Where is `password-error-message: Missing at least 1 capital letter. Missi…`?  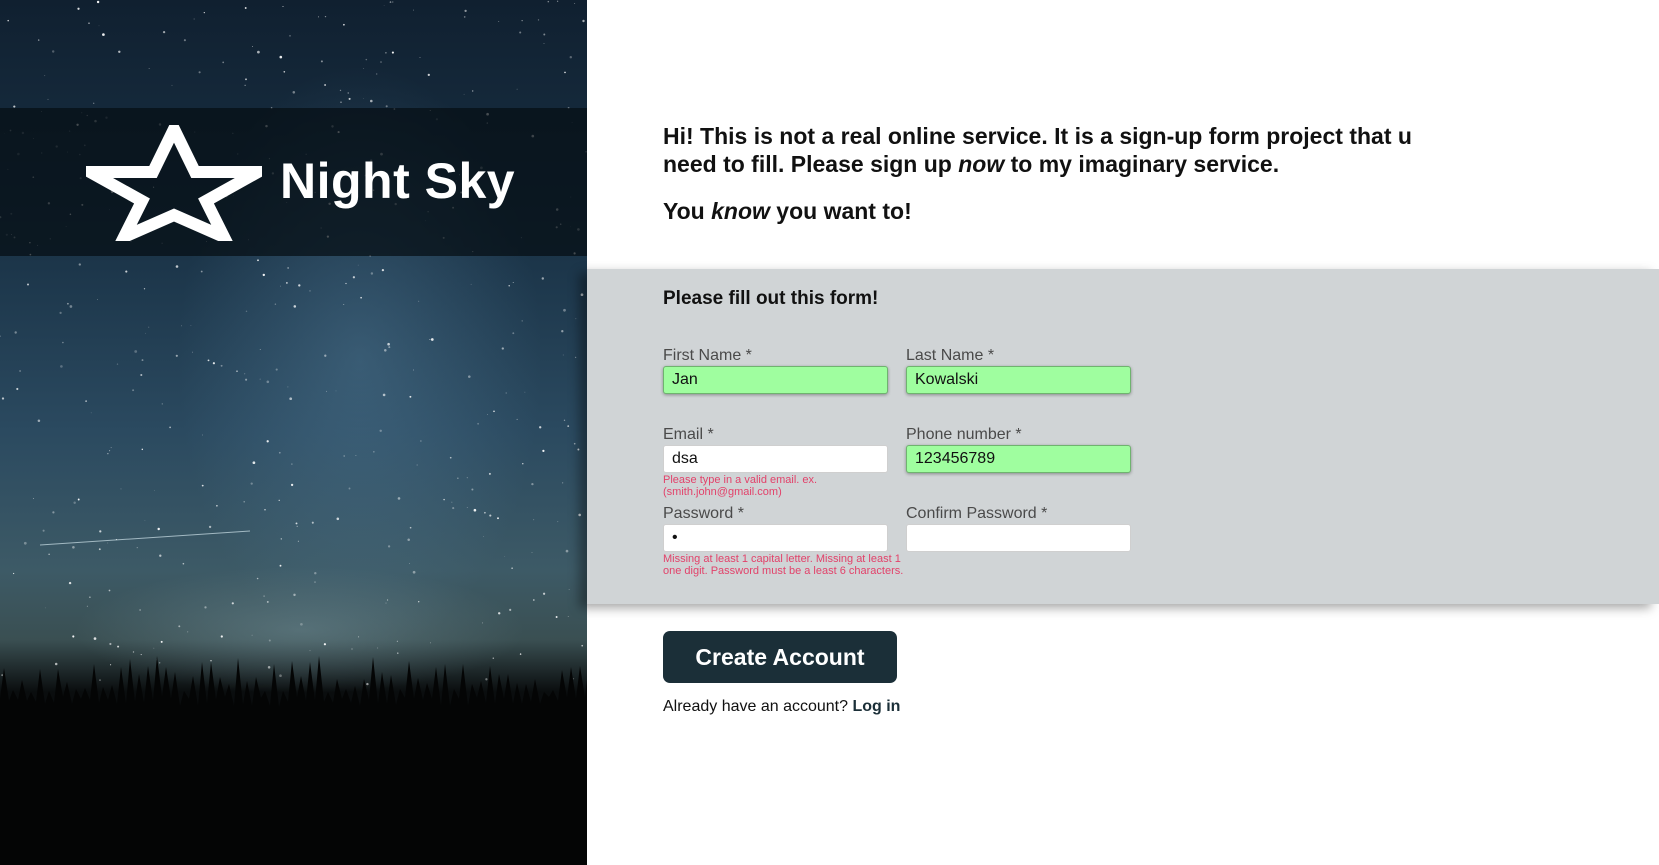
password-error-message: Missing at least 1 capital letter. Missi… is located at coordinates (783, 565).